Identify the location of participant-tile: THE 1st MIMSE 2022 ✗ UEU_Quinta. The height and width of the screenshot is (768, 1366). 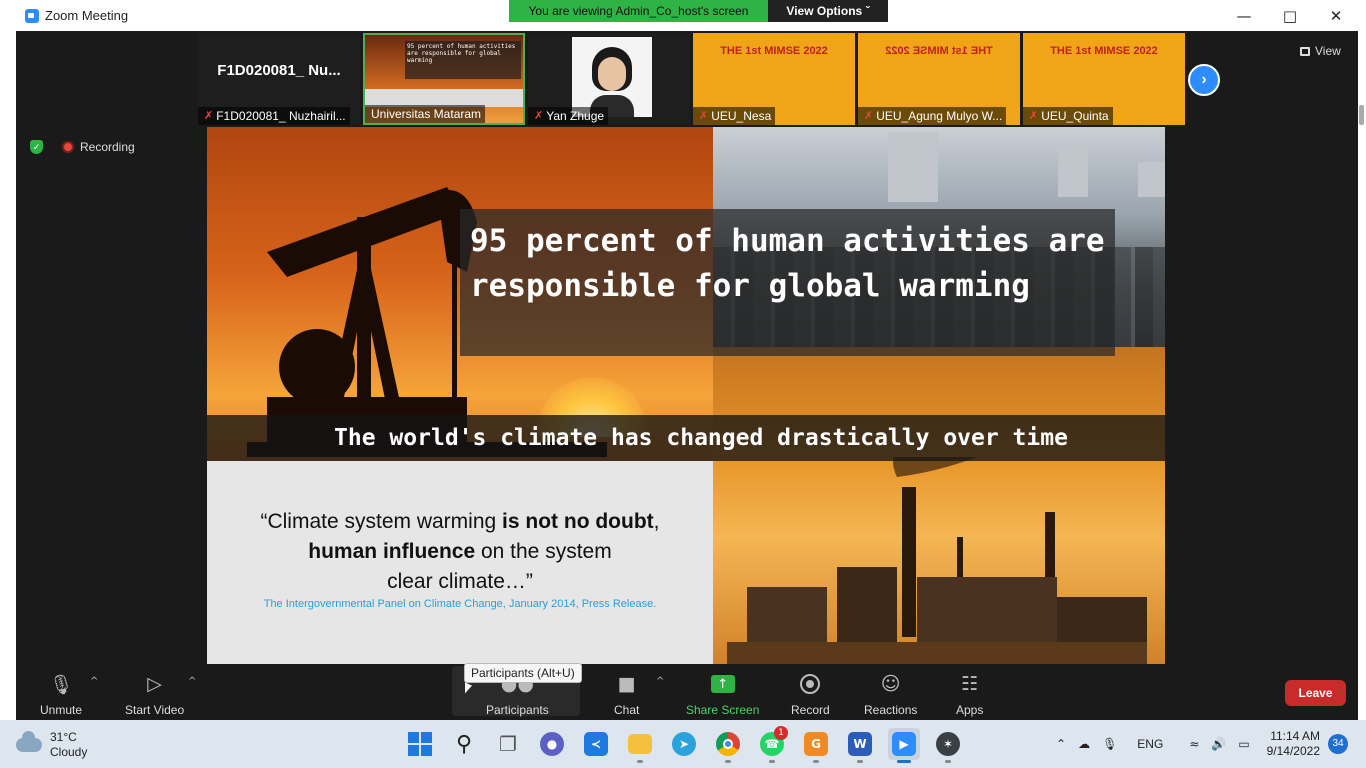
(1104, 79).